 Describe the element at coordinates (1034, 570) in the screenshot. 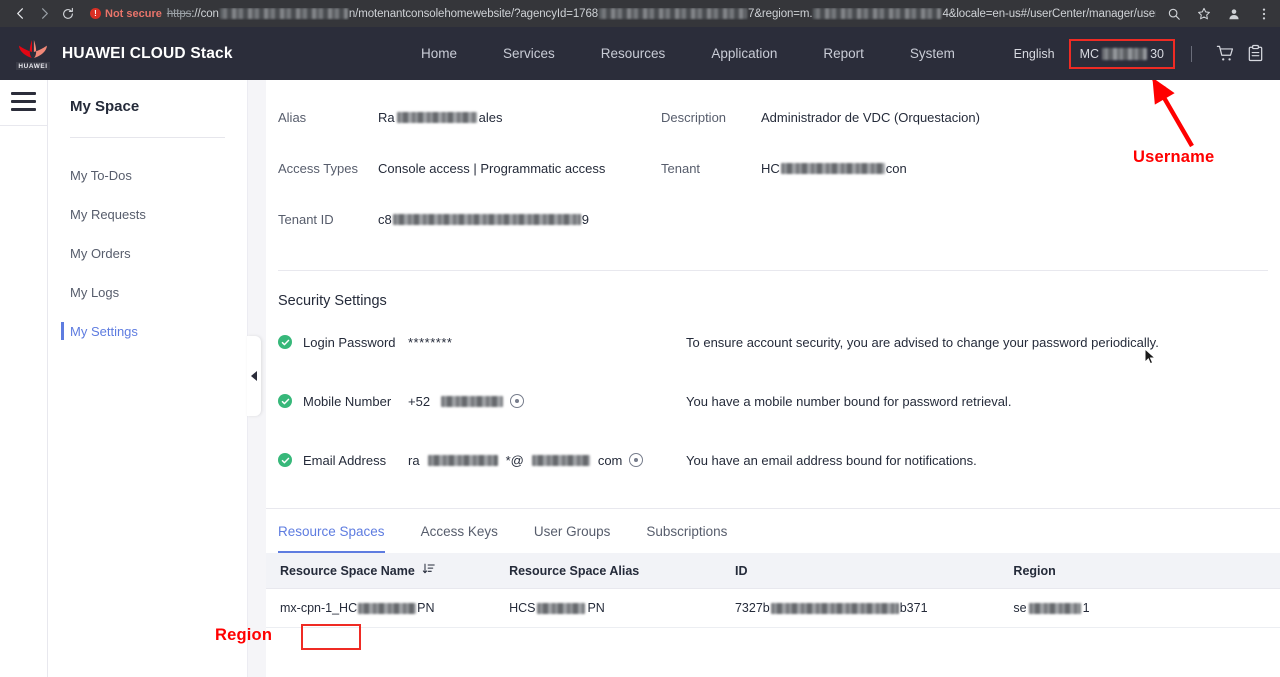

I see `column-label: Region` at that location.